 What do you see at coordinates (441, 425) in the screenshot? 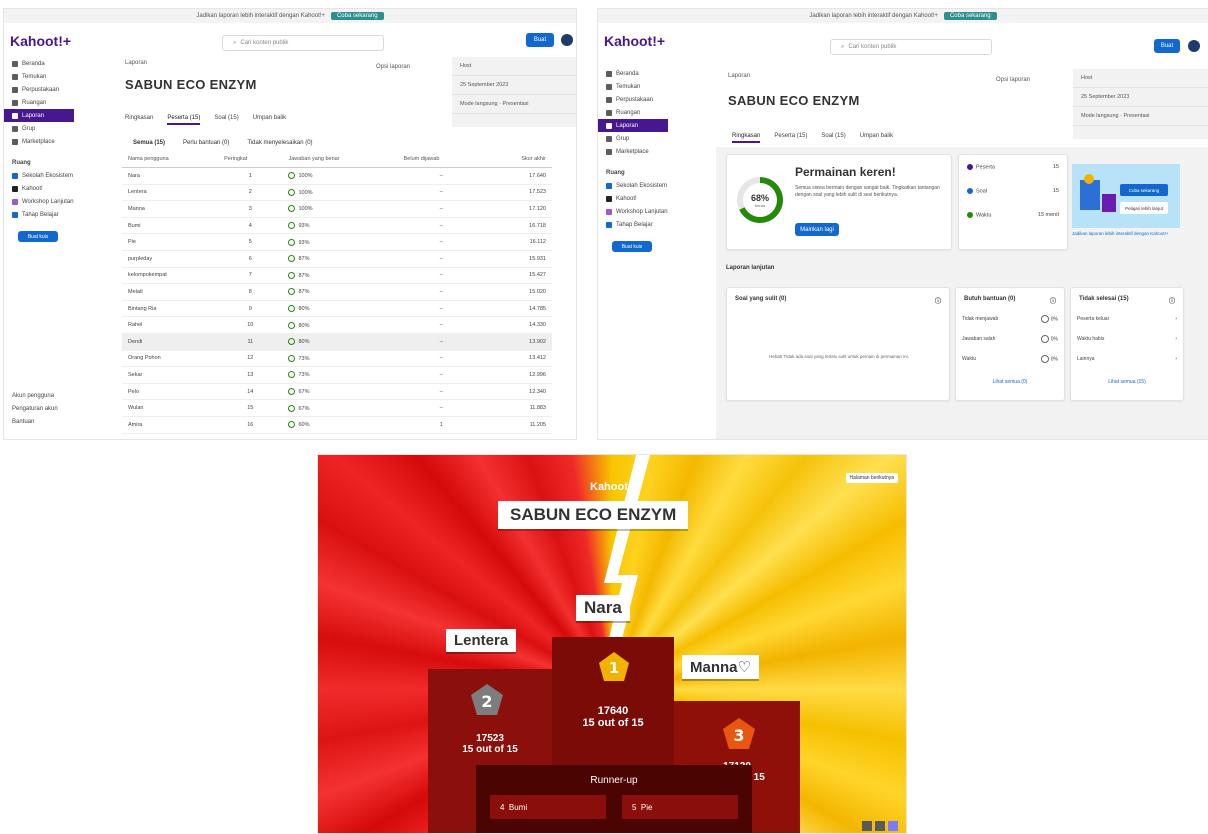
I see `unanswered-cell: 1` at bounding box center [441, 425].